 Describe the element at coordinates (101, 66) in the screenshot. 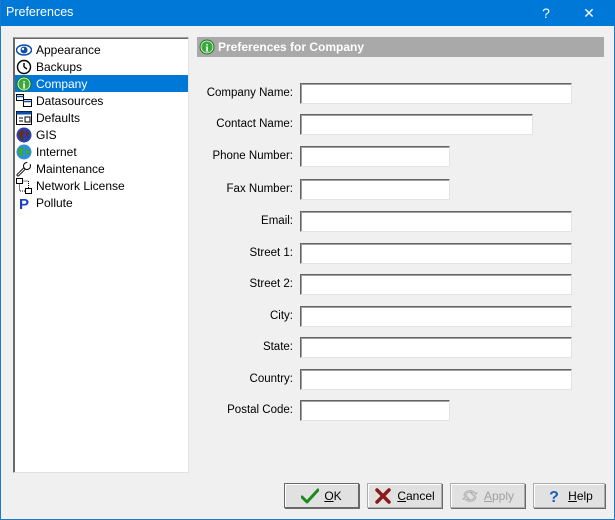

I see `sidebar-item-backups: Backups` at that location.